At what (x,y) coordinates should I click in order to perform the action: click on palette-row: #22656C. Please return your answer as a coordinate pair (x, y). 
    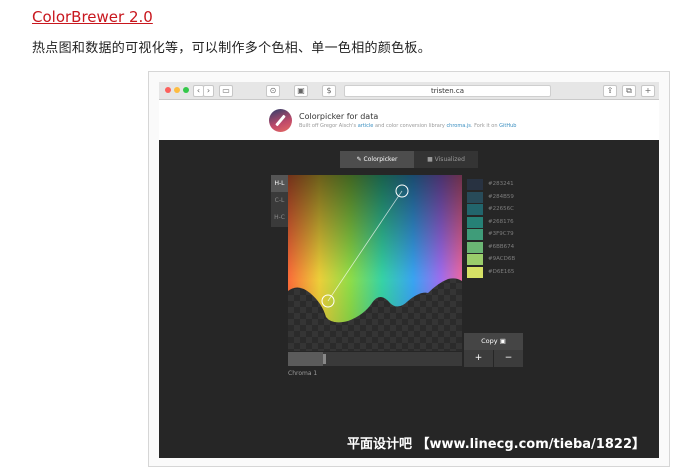
    Looking at the image, I should click on (493, 210).